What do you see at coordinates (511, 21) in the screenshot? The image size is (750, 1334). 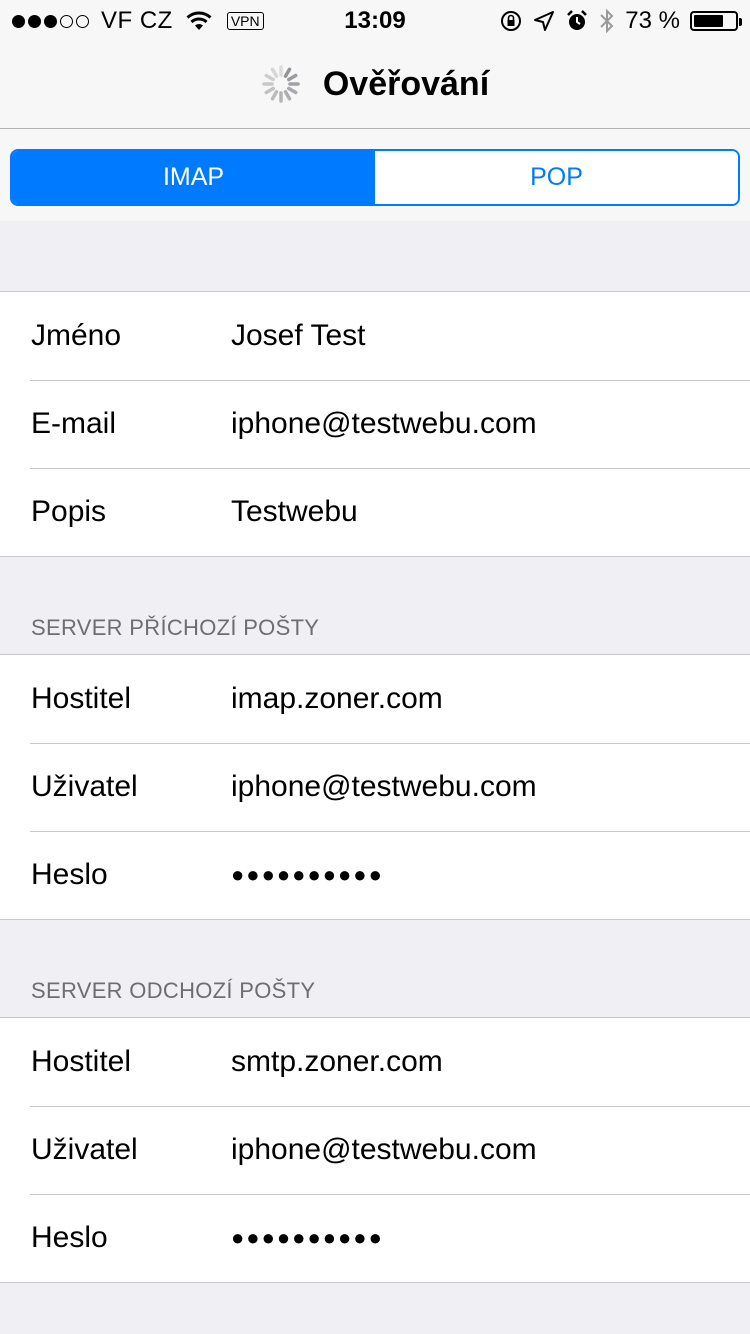 I see `rotation-lock-icon` at bounding box center [511, 21].